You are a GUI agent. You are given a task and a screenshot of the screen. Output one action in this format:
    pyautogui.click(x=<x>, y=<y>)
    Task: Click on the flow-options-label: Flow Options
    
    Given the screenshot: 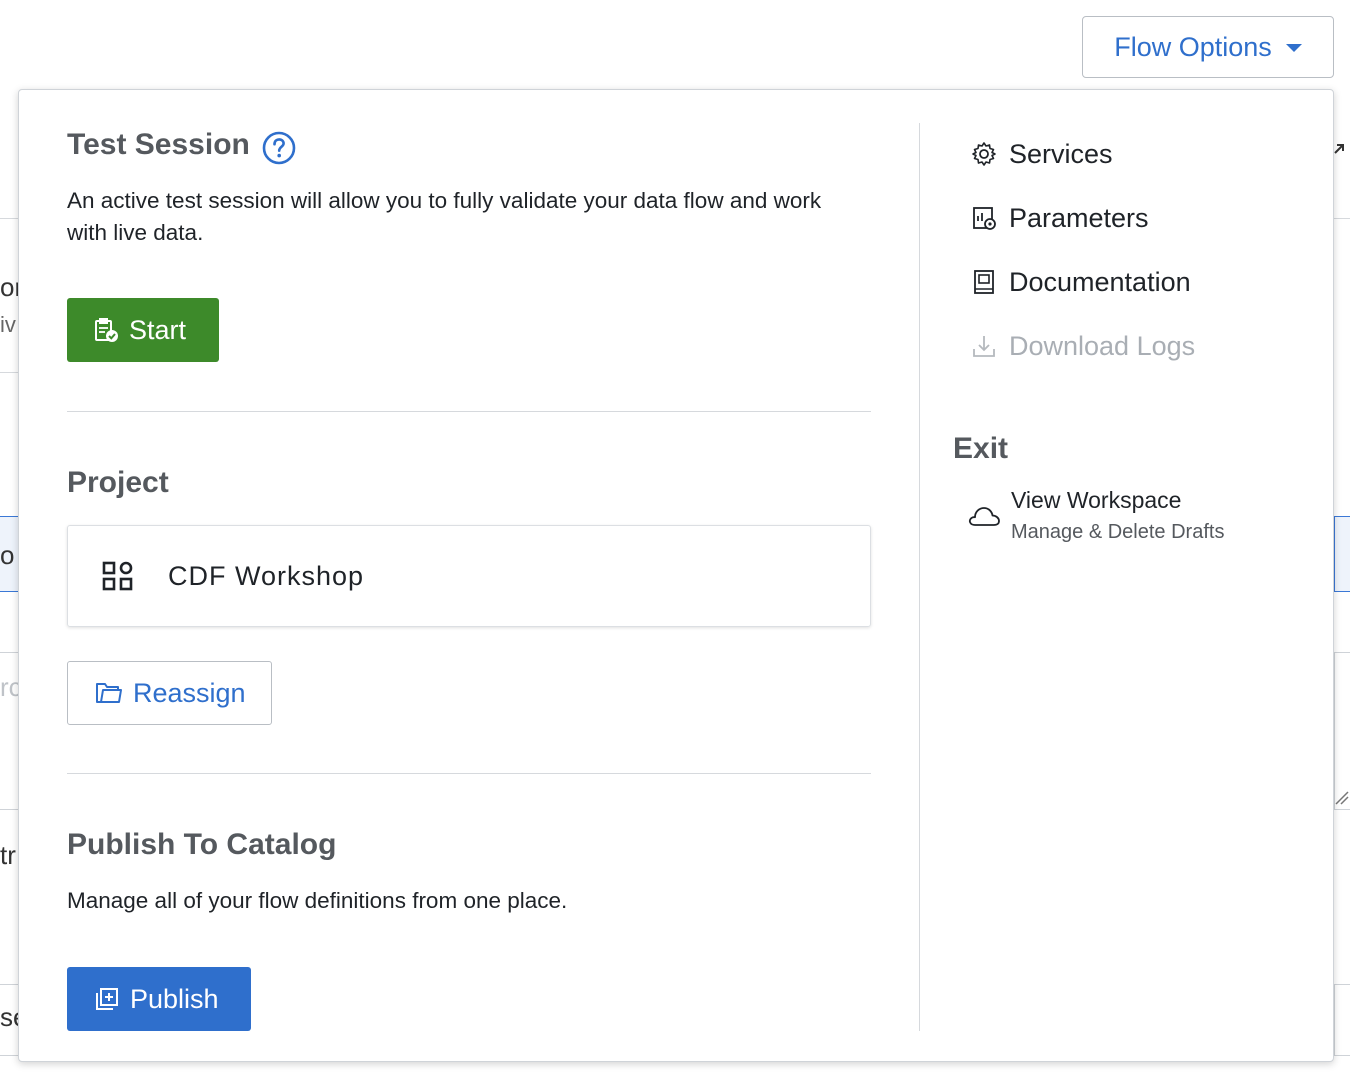 What is the action you would take?
    pyautogui.click(x=1193, y=46)
    